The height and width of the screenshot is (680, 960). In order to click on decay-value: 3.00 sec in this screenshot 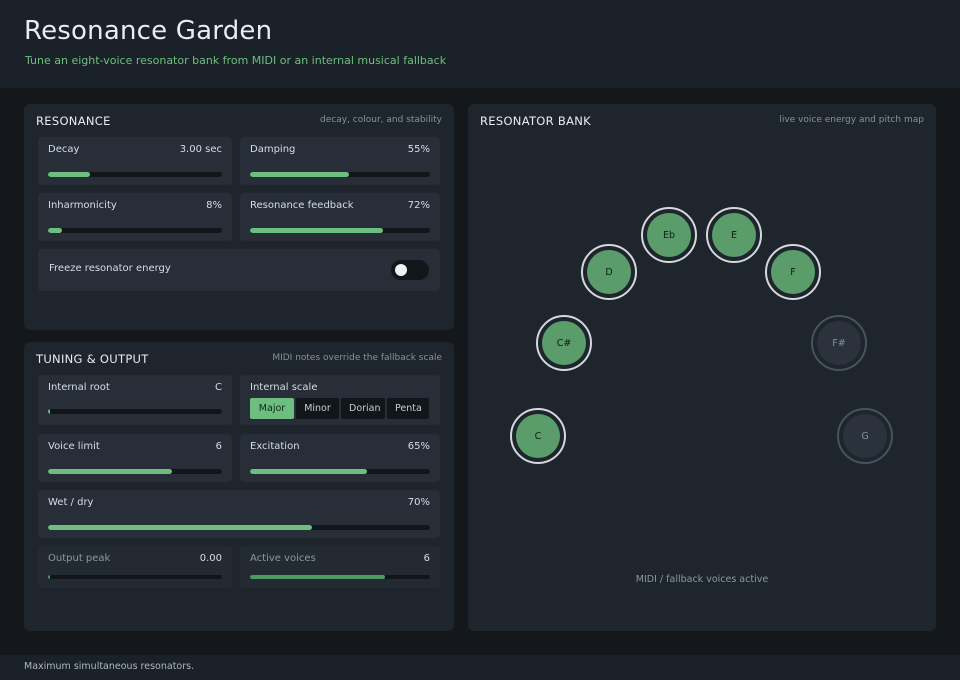, I will do `click(200, 149)`.